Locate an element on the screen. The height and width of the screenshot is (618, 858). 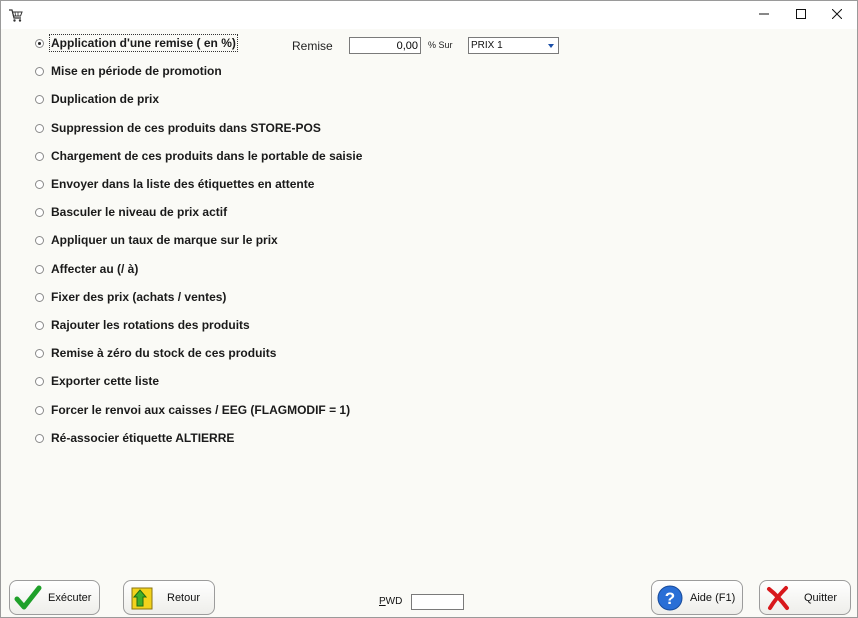
quitter-label: Quitter is located at coordinates (821, 598).